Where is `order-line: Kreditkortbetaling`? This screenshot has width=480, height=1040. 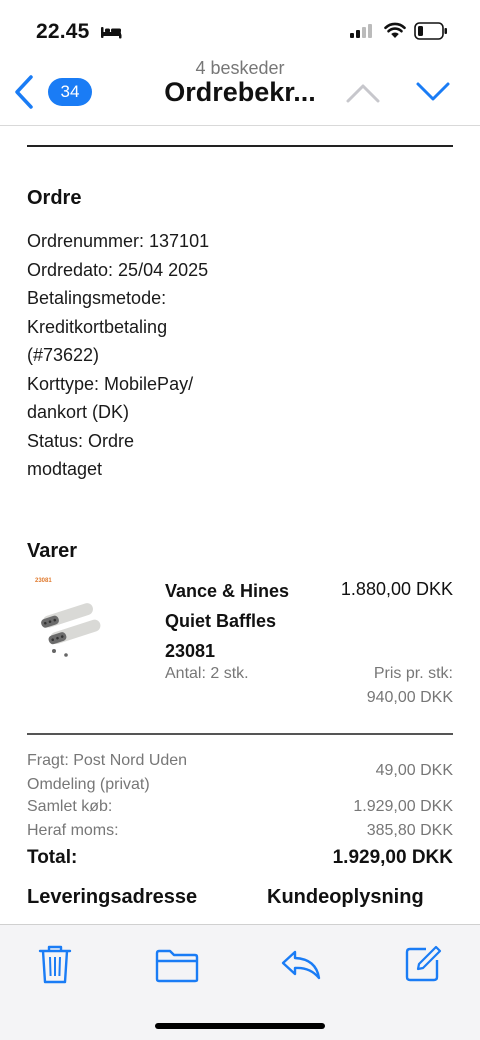 order-line: Kreditkortbetaling is located at coordinates (97, 326).